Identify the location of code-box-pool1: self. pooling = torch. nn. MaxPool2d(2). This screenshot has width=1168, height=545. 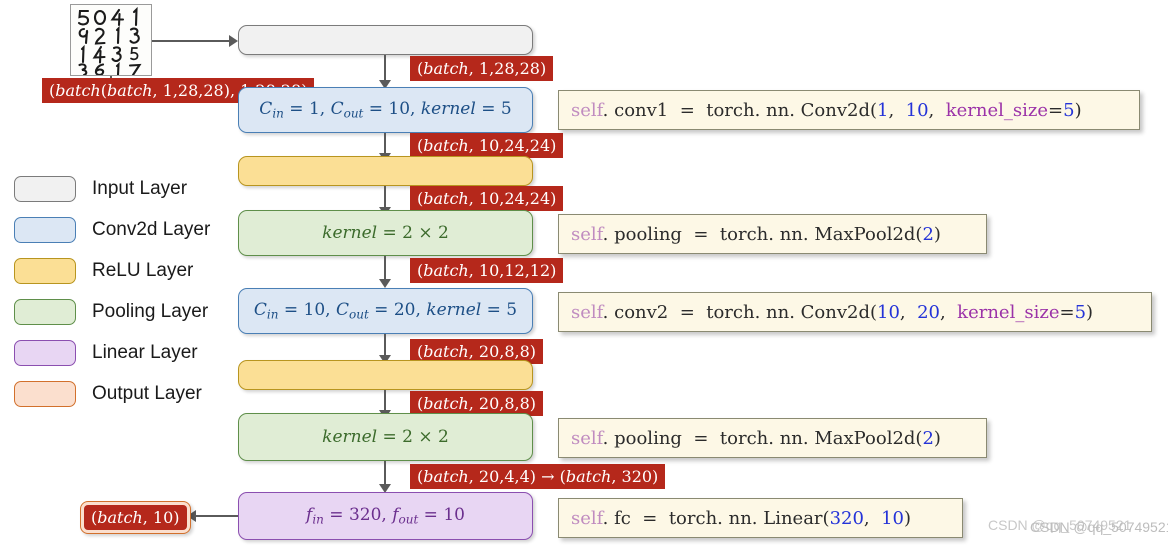
(772, 234).